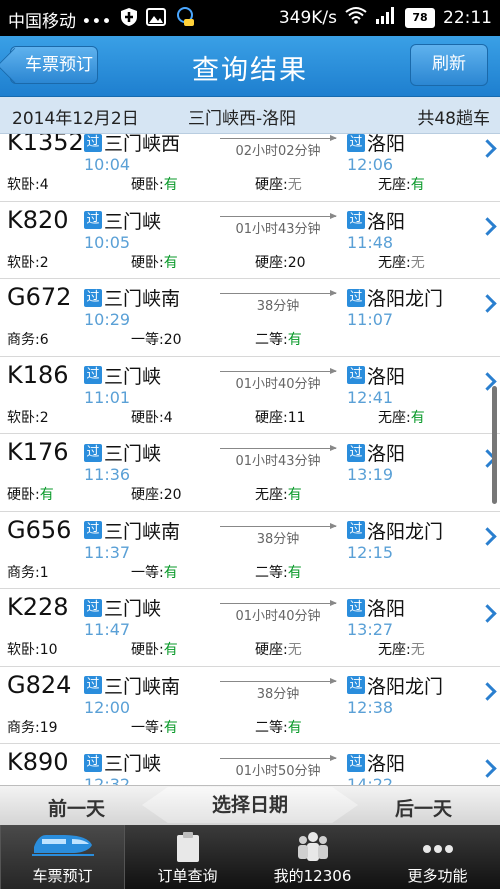 This screenshot has height=889, width=500. Describe the element at coordinates (76, 807) in the screenshot. I see `previous-day-button: 前一天` at that location.